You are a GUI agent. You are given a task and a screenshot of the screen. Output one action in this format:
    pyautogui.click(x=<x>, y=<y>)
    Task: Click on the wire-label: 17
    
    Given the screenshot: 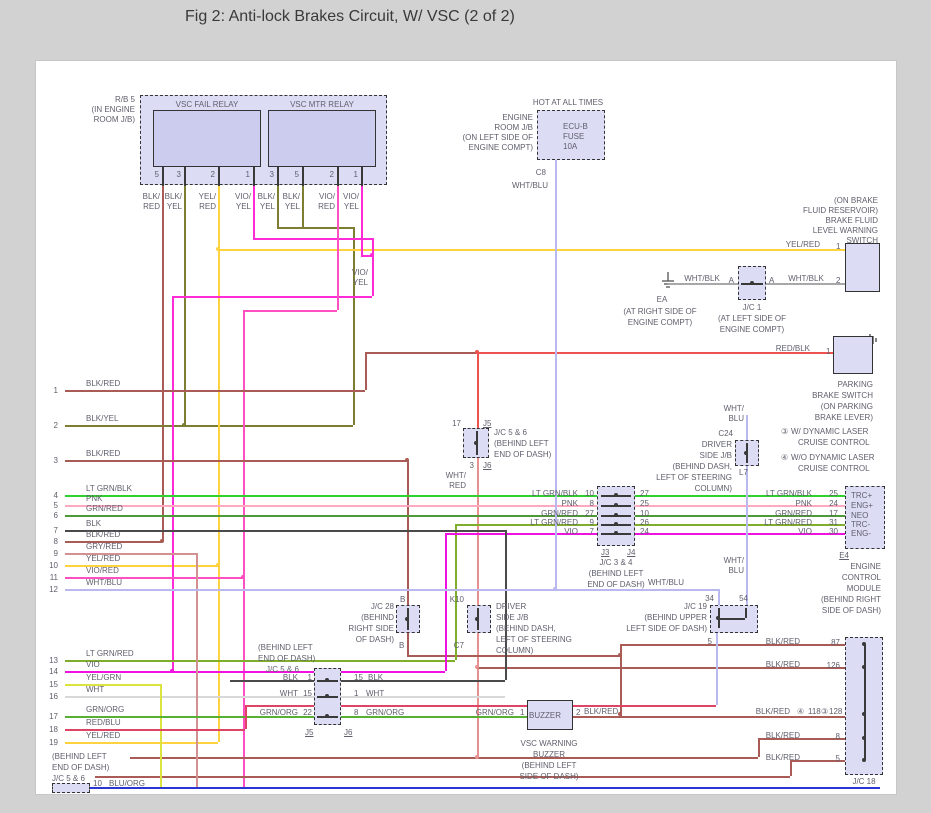 What is the action you would take?
    pyautogui.click(x=53, y=716)
    